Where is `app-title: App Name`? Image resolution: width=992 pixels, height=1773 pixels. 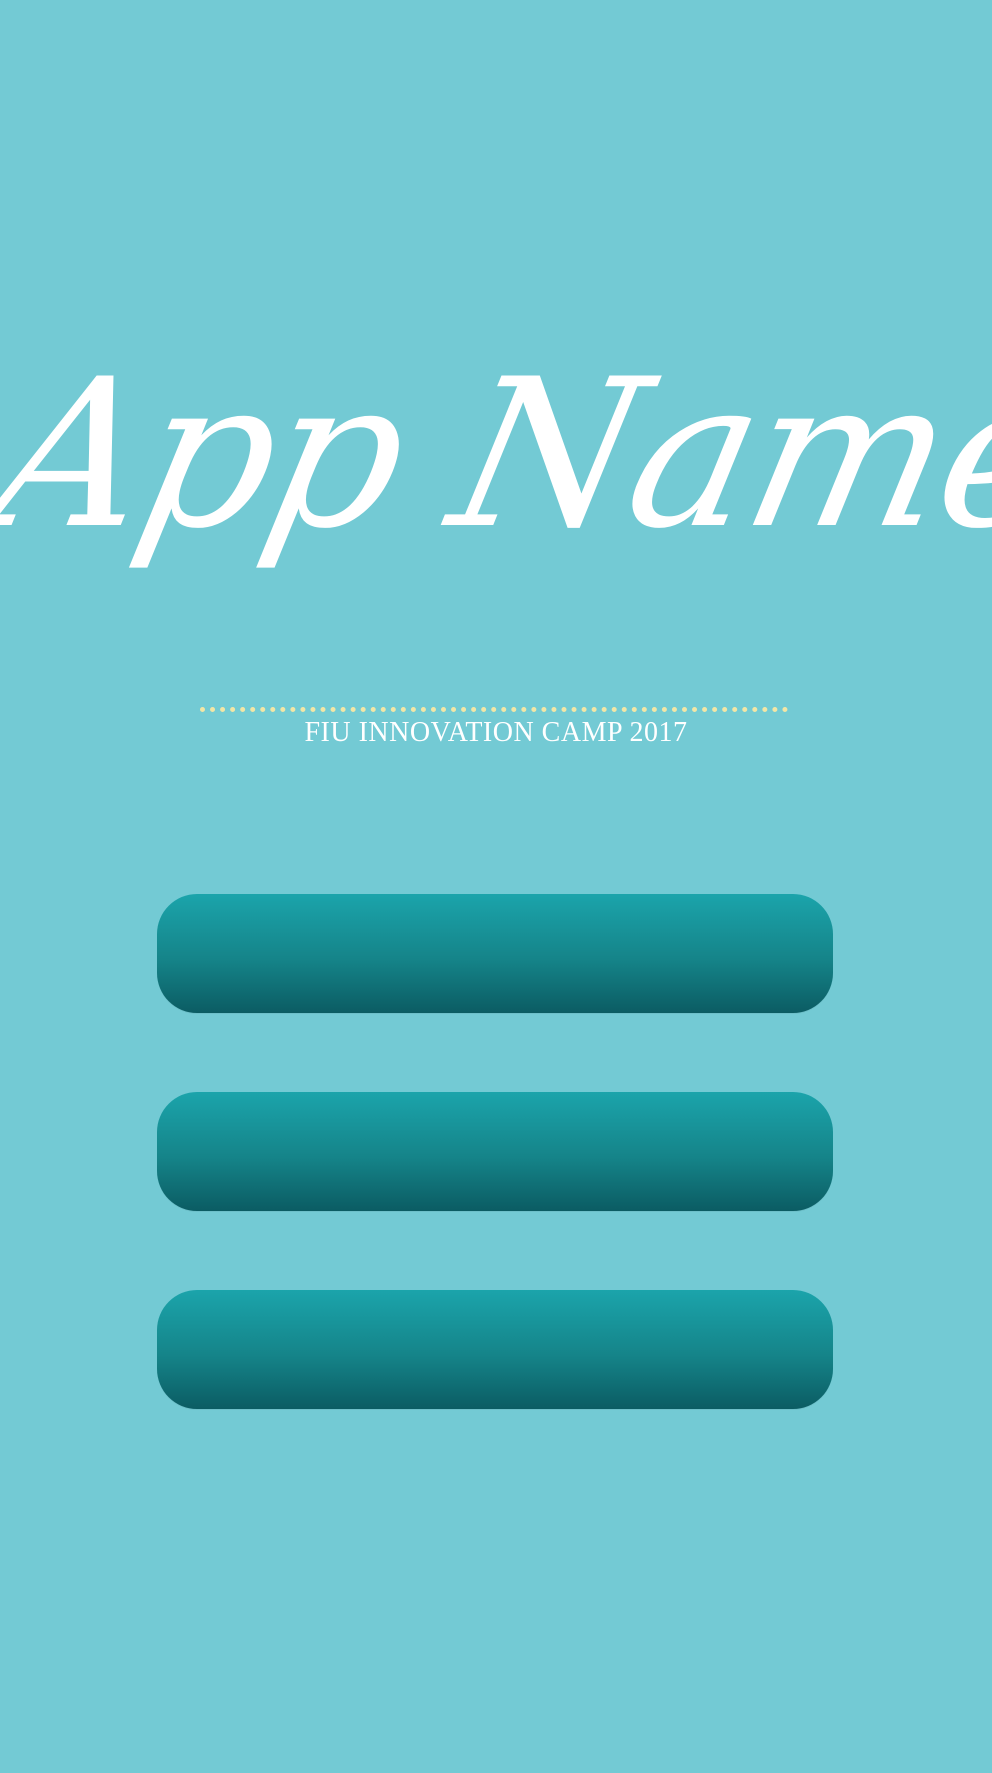
app-title: App Name is located at coordinates (496, 455).